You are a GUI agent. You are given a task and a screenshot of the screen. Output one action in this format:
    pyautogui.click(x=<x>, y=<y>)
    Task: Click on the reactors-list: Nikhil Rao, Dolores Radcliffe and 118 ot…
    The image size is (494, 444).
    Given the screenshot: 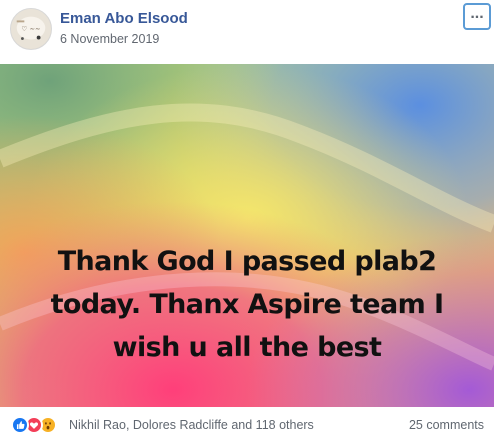 What is the action you would take?
    pyautogui.click(x=191, y=425)
    